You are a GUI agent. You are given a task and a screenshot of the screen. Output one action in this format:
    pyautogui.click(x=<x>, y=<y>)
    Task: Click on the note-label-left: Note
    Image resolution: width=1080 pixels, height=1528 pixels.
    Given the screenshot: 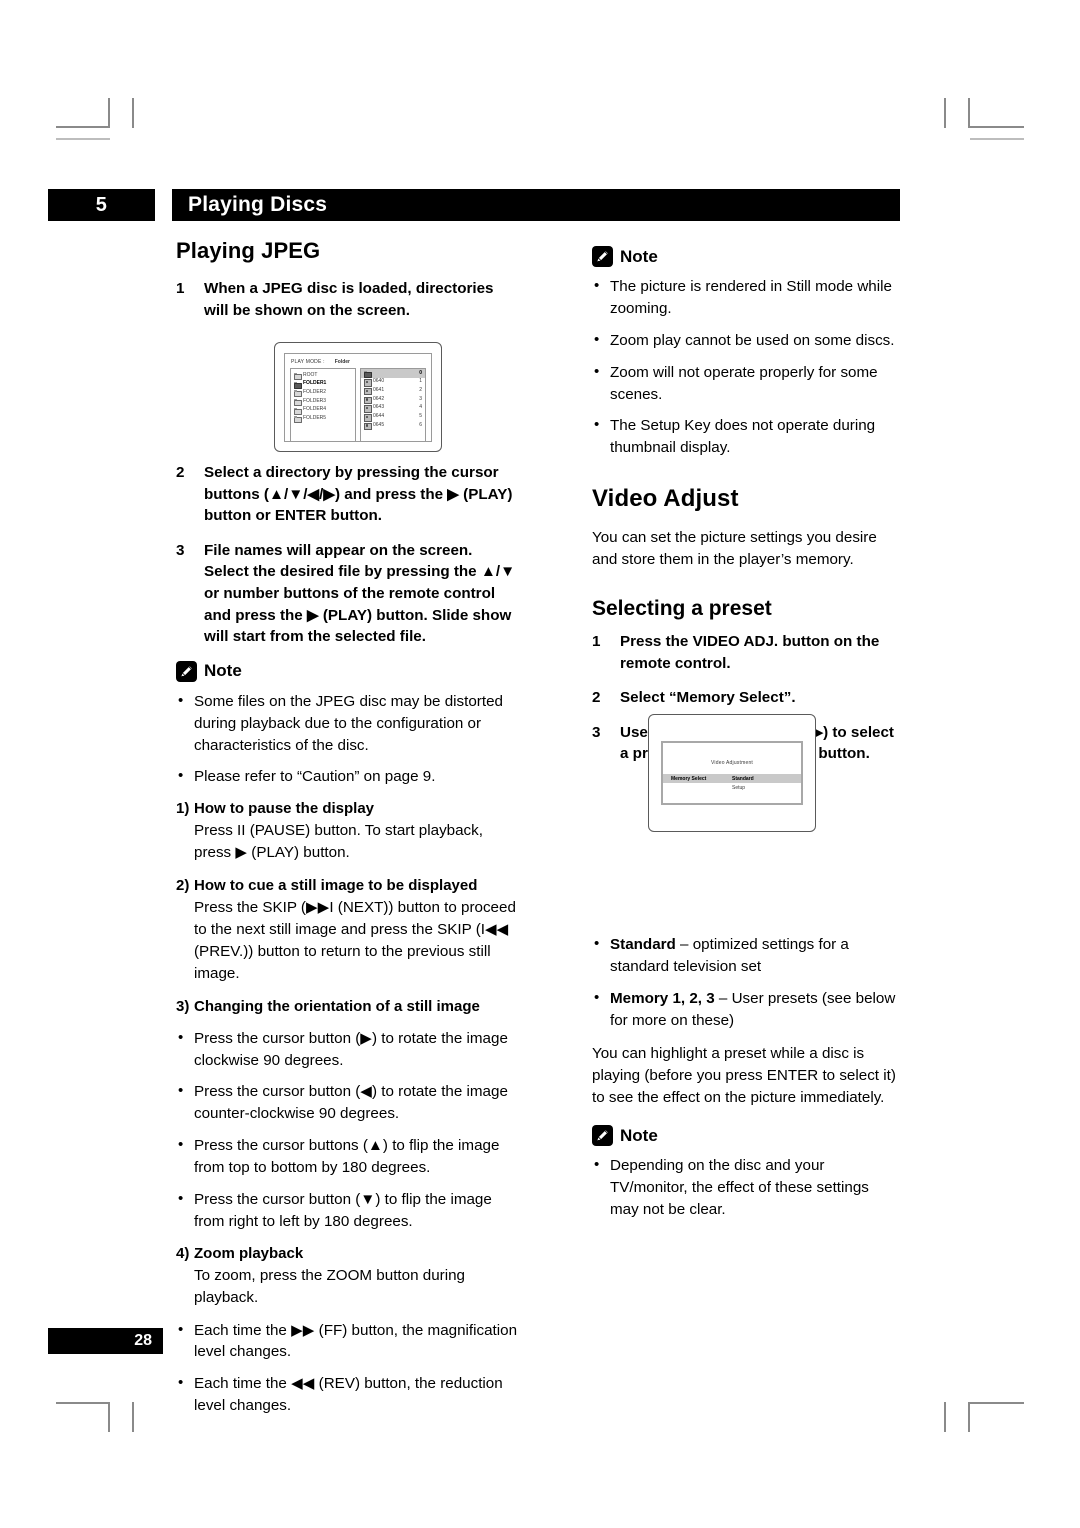 What is the action you would take?
    pyautogui.click(x=223, y=671)
    